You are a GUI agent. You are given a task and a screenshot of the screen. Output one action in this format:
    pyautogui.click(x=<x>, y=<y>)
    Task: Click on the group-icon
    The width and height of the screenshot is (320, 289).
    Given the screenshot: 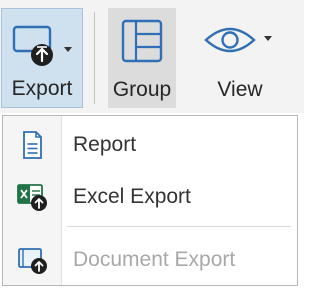 What is the action you would take?
    pyautogui.click(x=142, y=41)
    